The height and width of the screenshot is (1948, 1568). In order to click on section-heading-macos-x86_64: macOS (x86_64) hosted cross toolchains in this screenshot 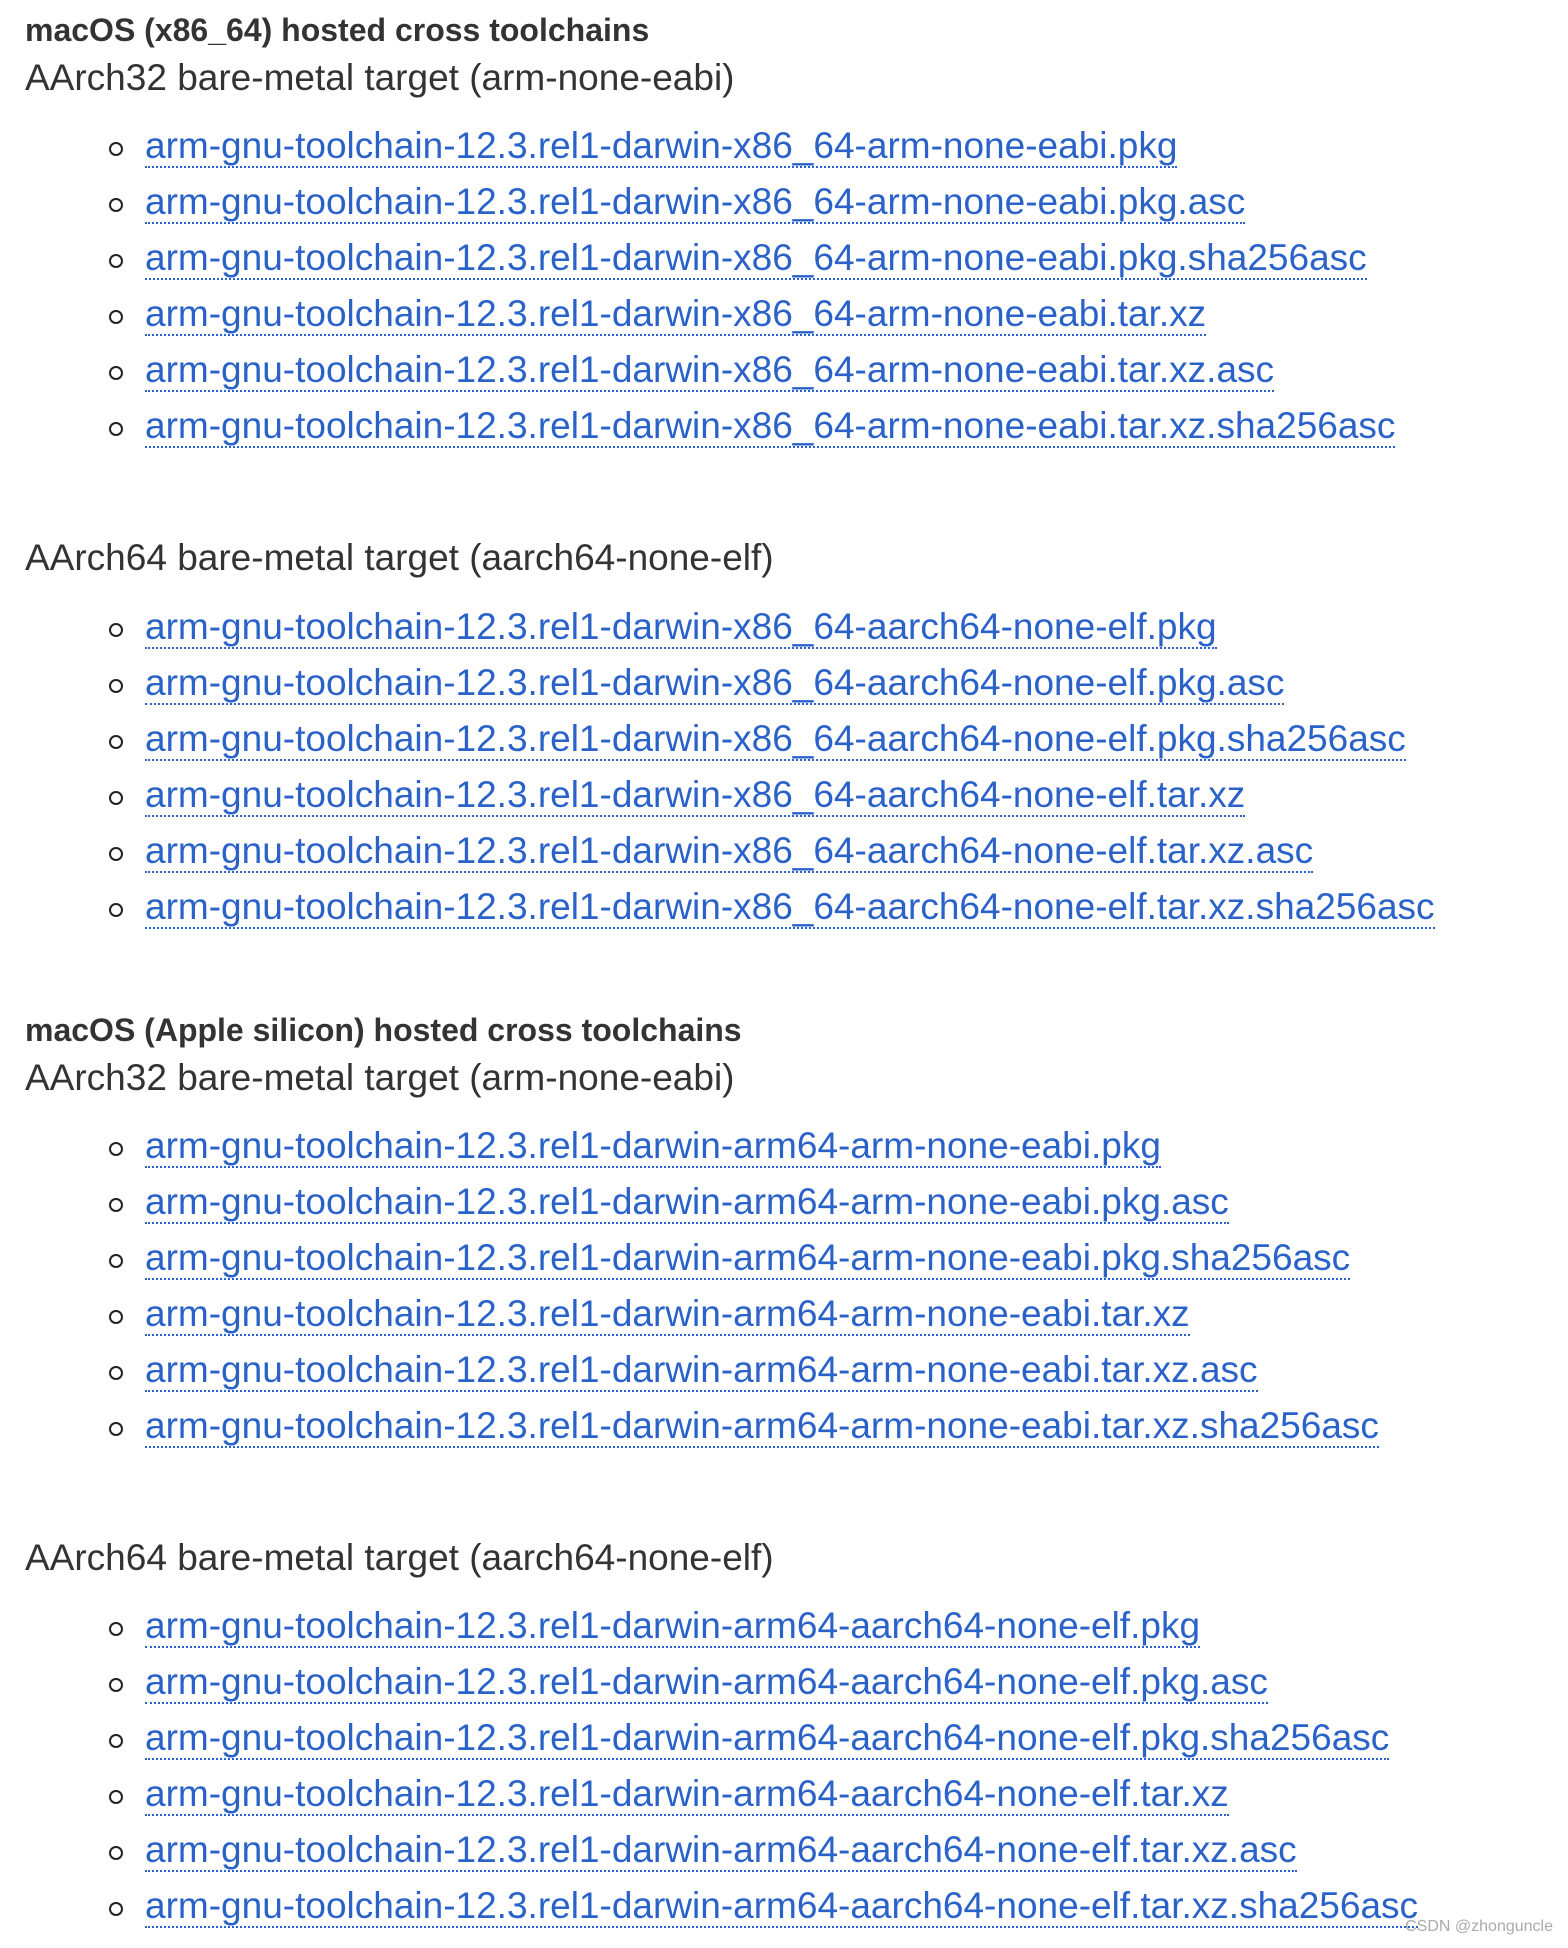, I will do `click(337, 30)`.